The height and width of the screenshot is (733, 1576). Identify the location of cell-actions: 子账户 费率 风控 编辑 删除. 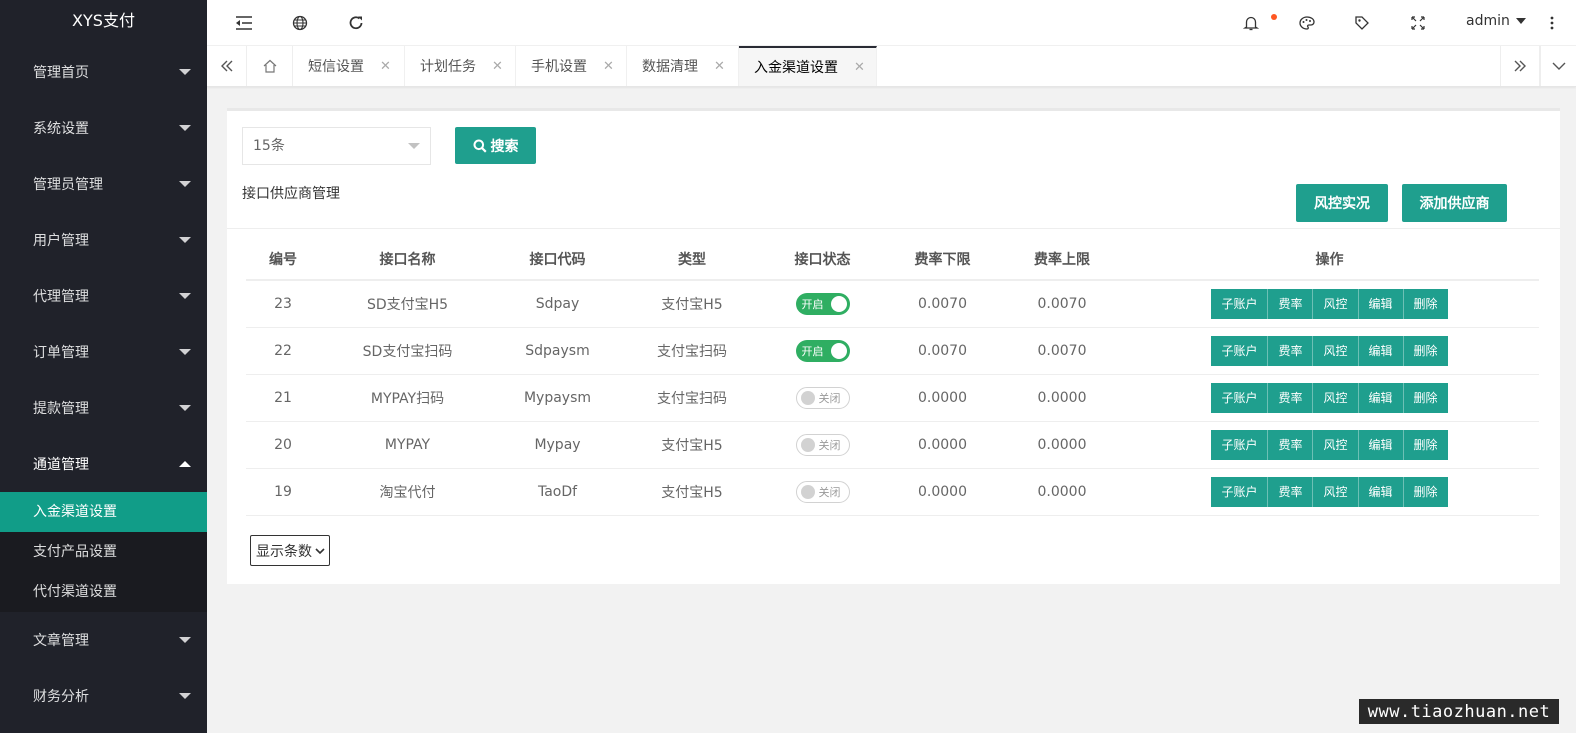
(1329, 445).